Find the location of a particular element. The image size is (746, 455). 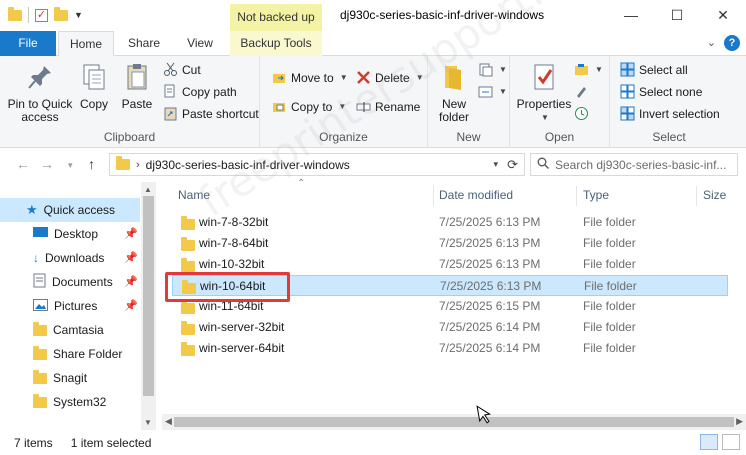

sidebar-item-label: Documents is located at coordinates (82, 282).